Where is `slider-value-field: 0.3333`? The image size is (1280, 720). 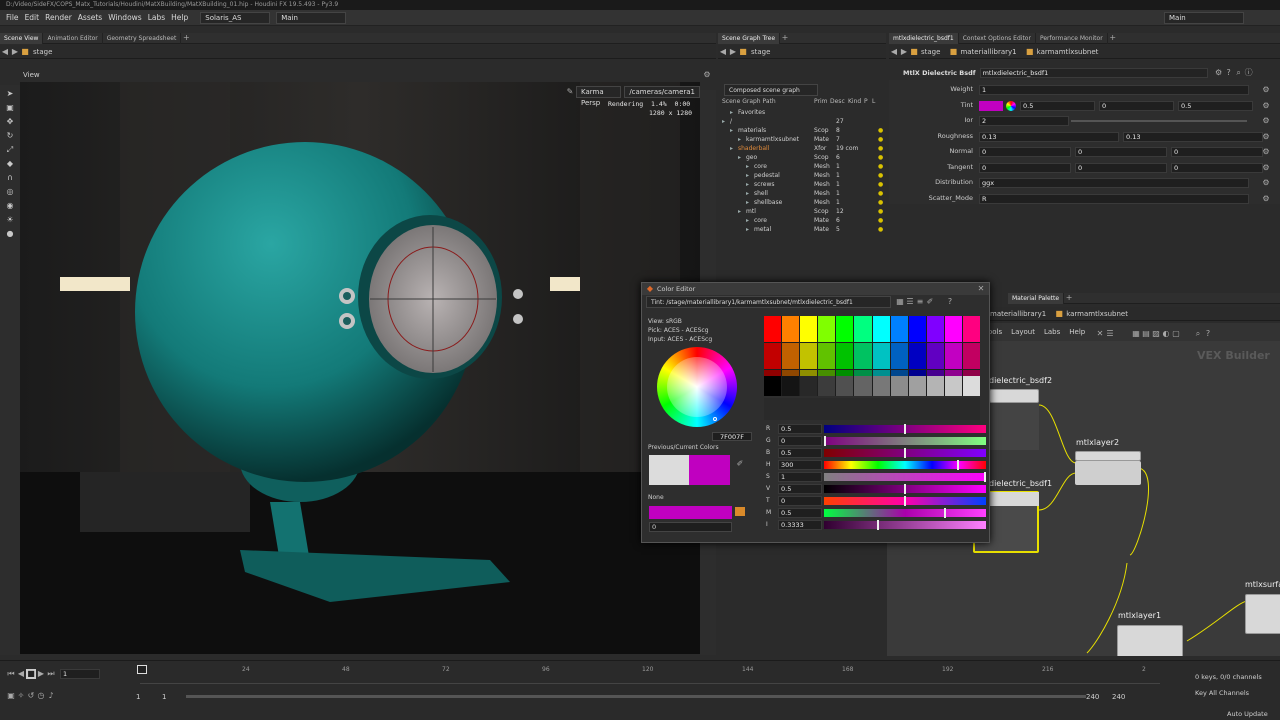 slider-value-field: 0.3333 is located at coordinates (800, 525).